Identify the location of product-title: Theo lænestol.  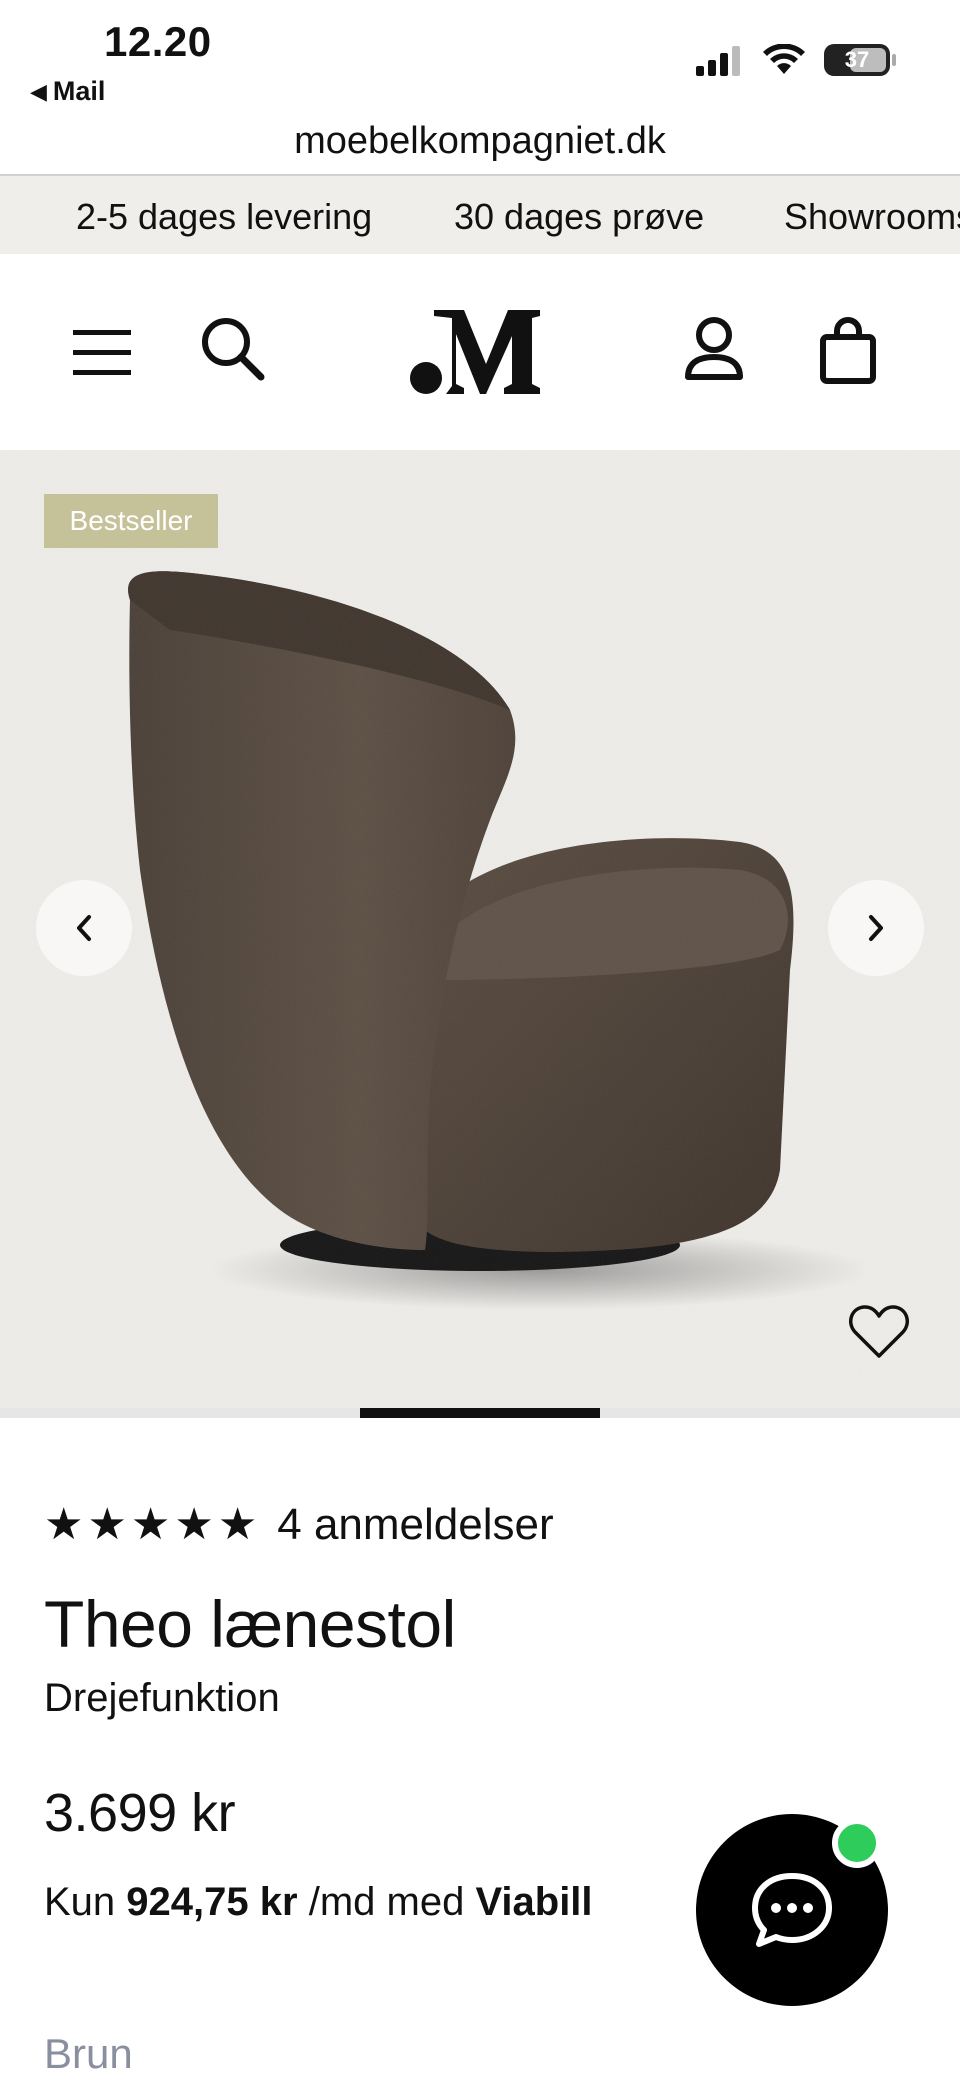
(250, 1624).